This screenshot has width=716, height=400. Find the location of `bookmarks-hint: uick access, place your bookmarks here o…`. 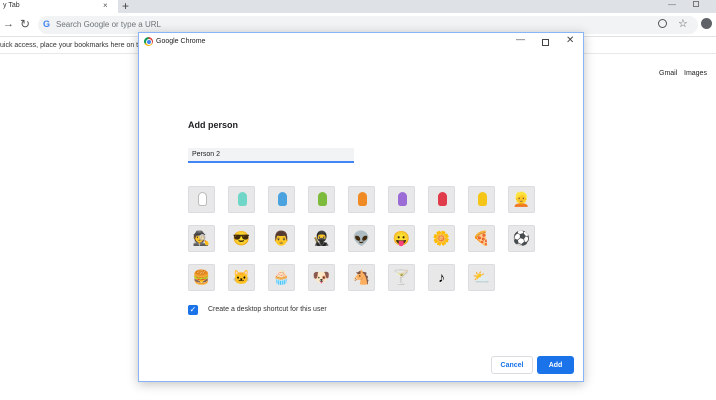

bookmarks-hint: uick access, place your bookmarks here o… is located at coordinates (73, 45).